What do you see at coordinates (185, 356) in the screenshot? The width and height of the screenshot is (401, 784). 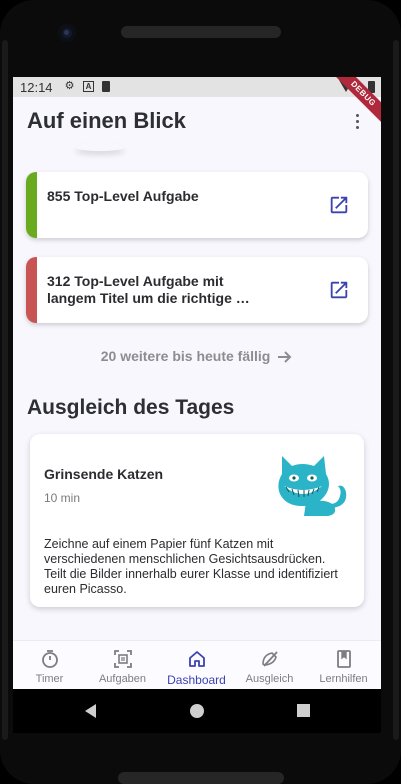 I see `more-due-label: 20 weitere bis heute fällig` at bounding box center [185, 356].